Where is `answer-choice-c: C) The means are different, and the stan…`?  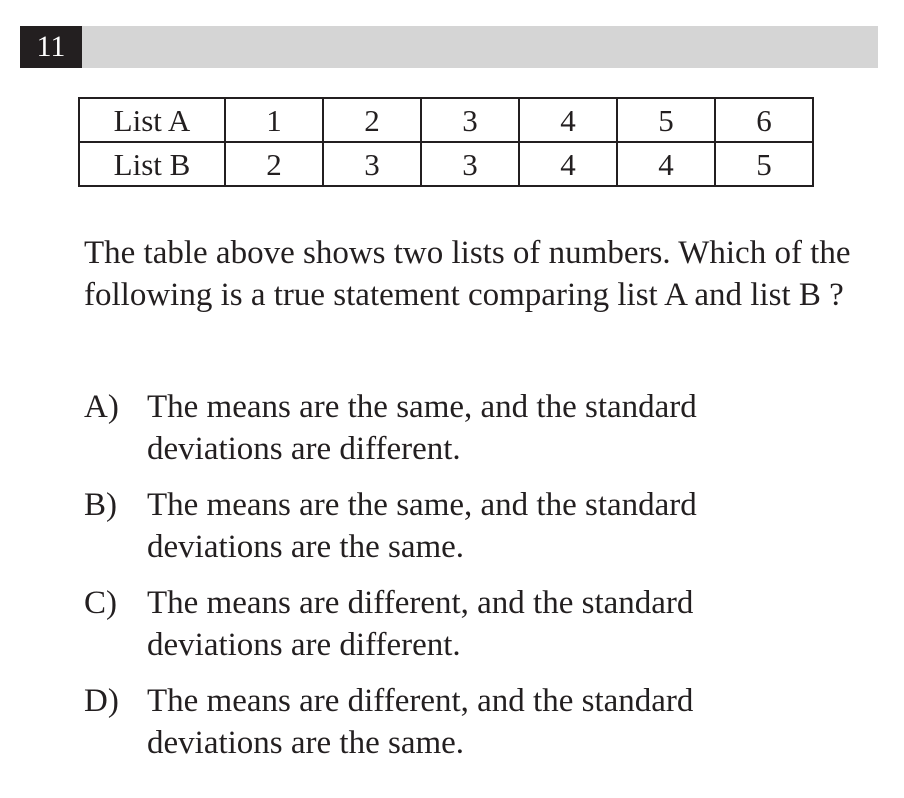
answer-choice-c: C) The means are different, and the stan… is located at coordinates (444, 624).